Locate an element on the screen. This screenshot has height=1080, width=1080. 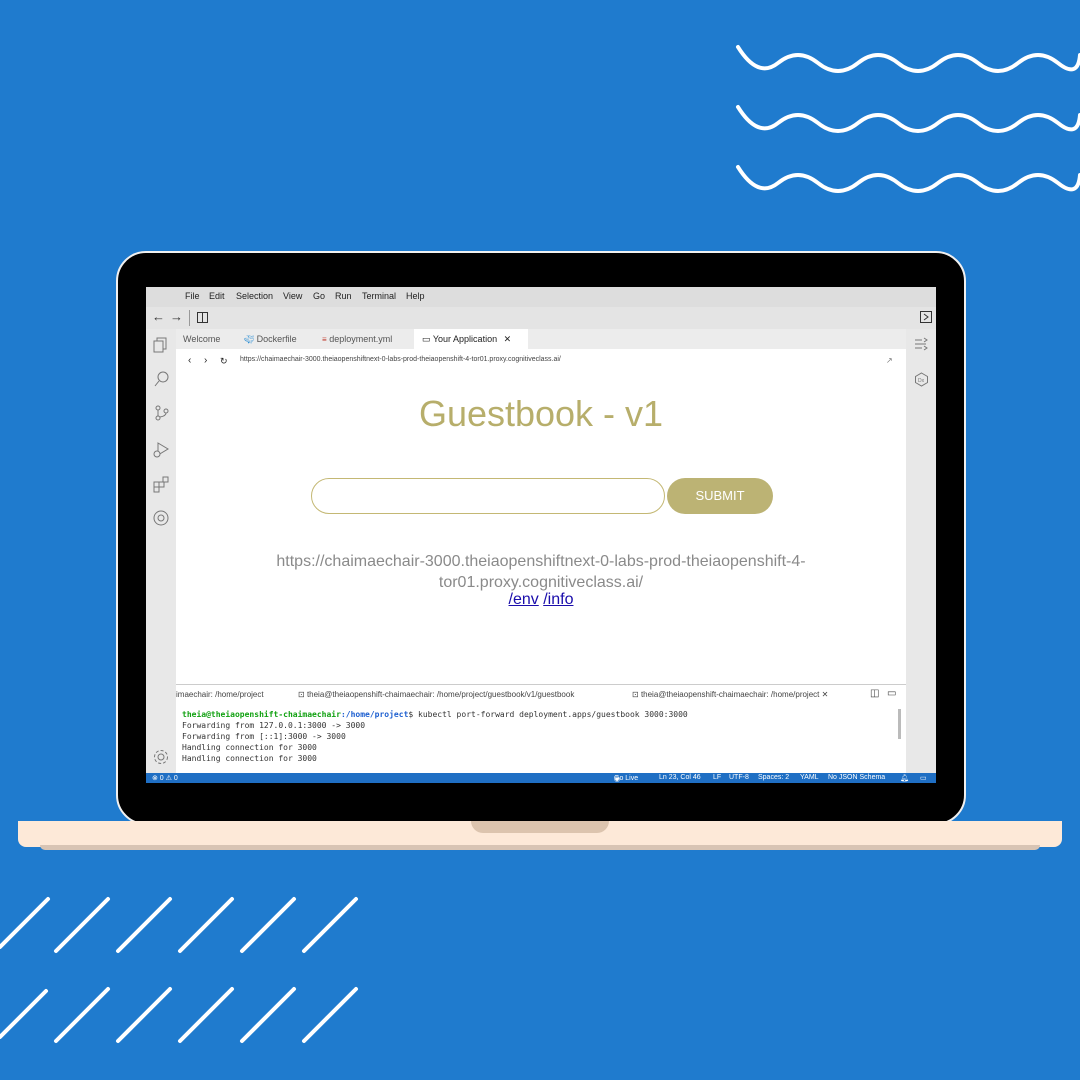
slash-decoration is located at coordinates (179, 970).